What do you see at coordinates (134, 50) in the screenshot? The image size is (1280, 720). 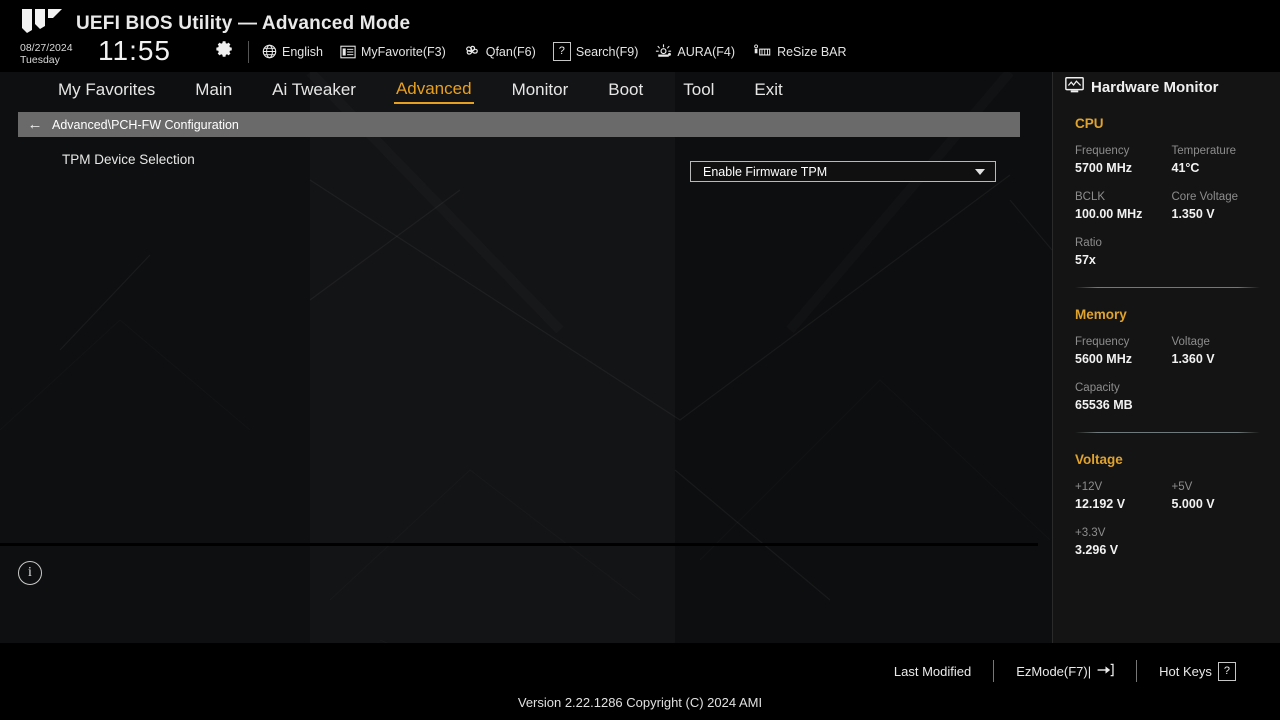 I see `clock-text: 11:55` at bounding box center [134, 50].